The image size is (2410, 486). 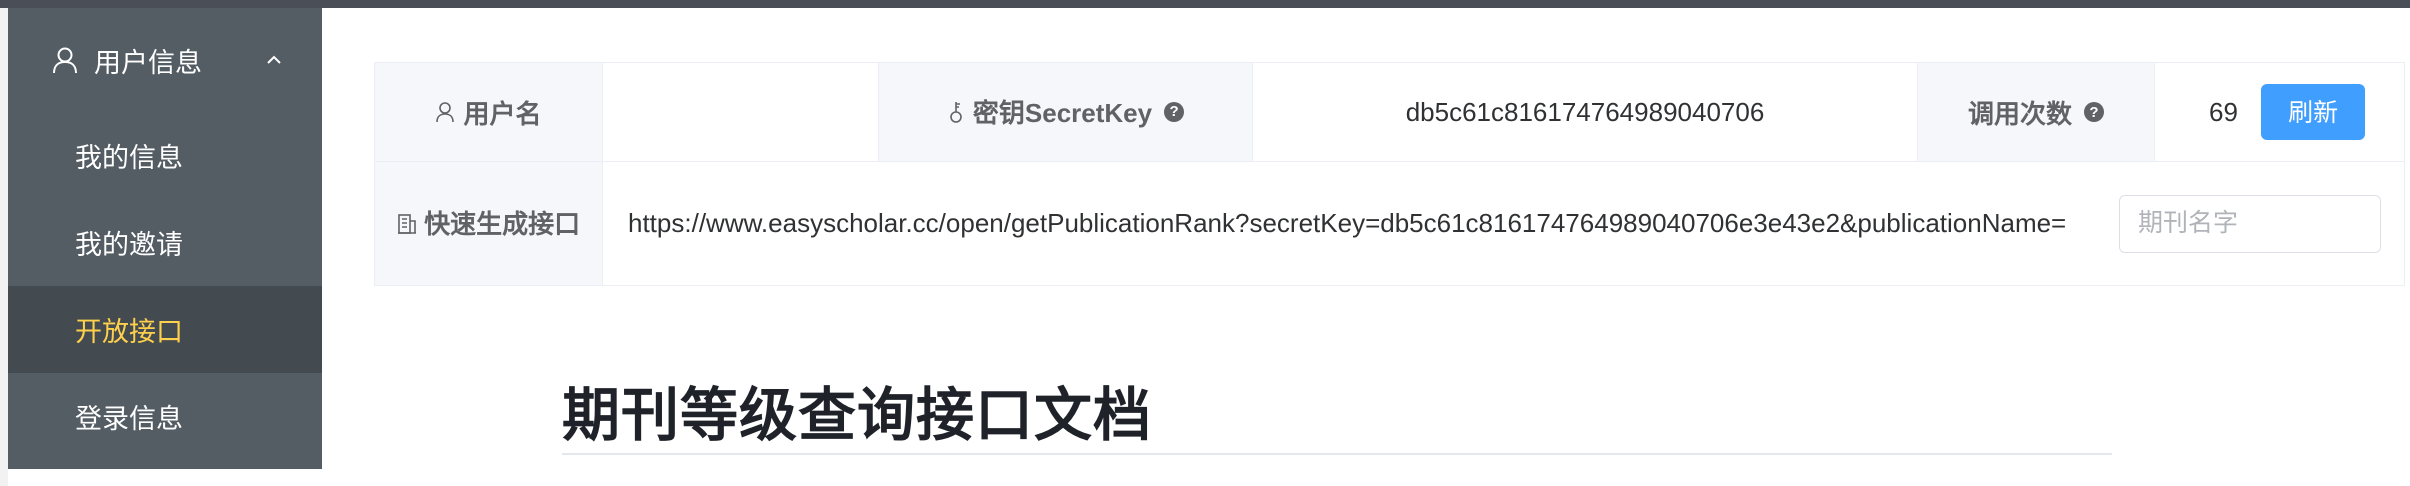 I want to click on secretkey-label-cell: 密钥SecretKey ?, so click(x=1065, y=112).